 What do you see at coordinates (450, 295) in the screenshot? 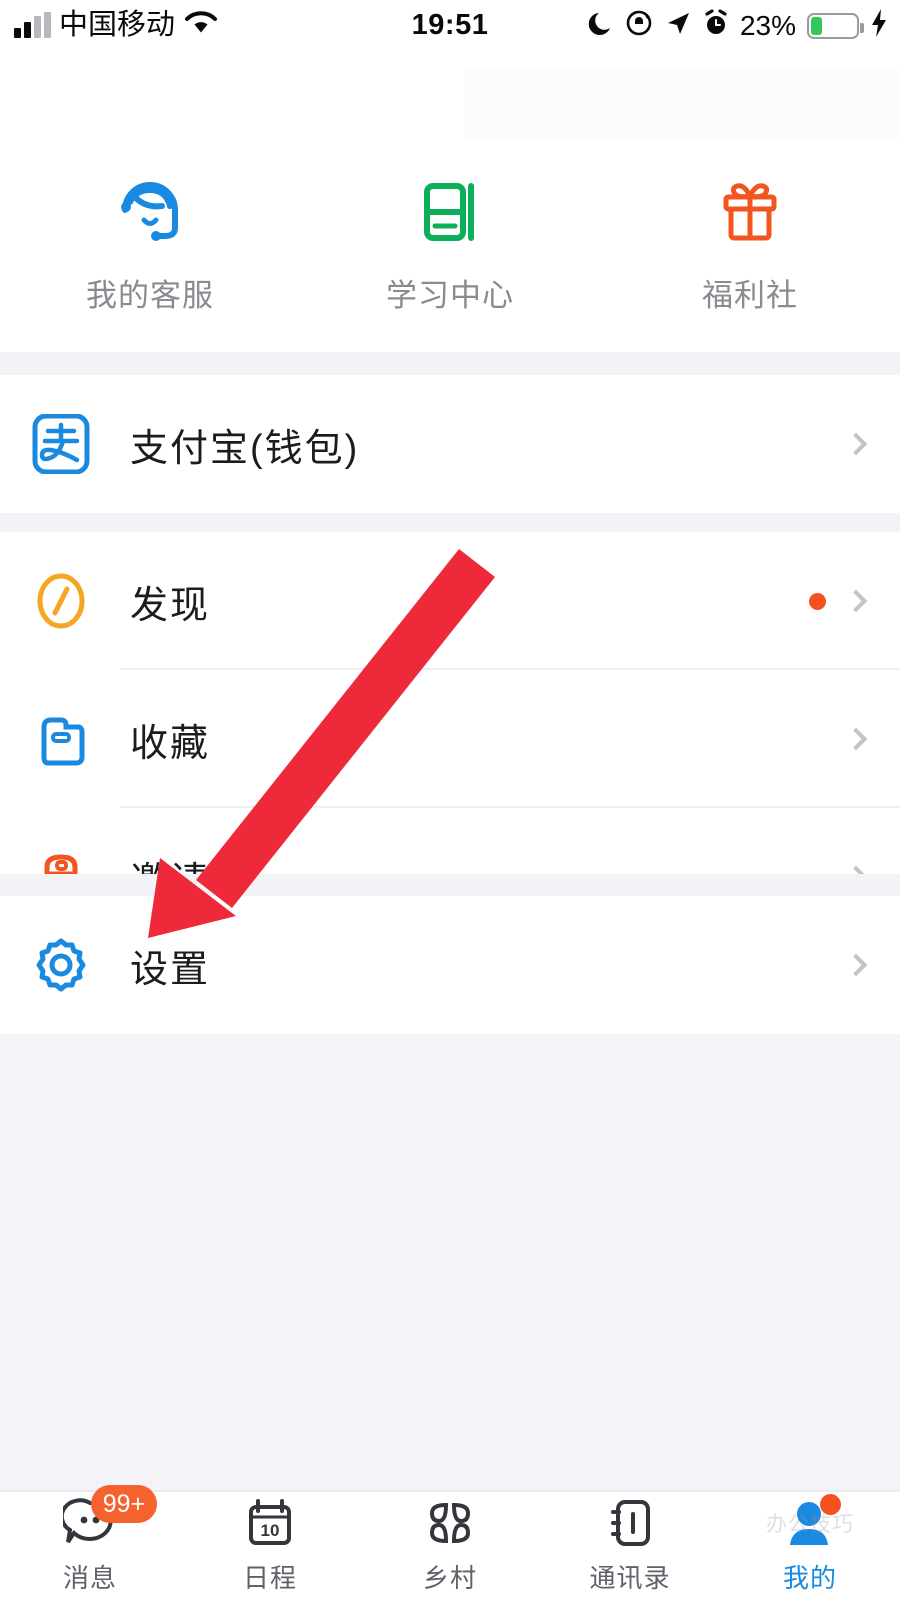
I see `shortcut-label: 学习中心` at bounding box center [450, 295].